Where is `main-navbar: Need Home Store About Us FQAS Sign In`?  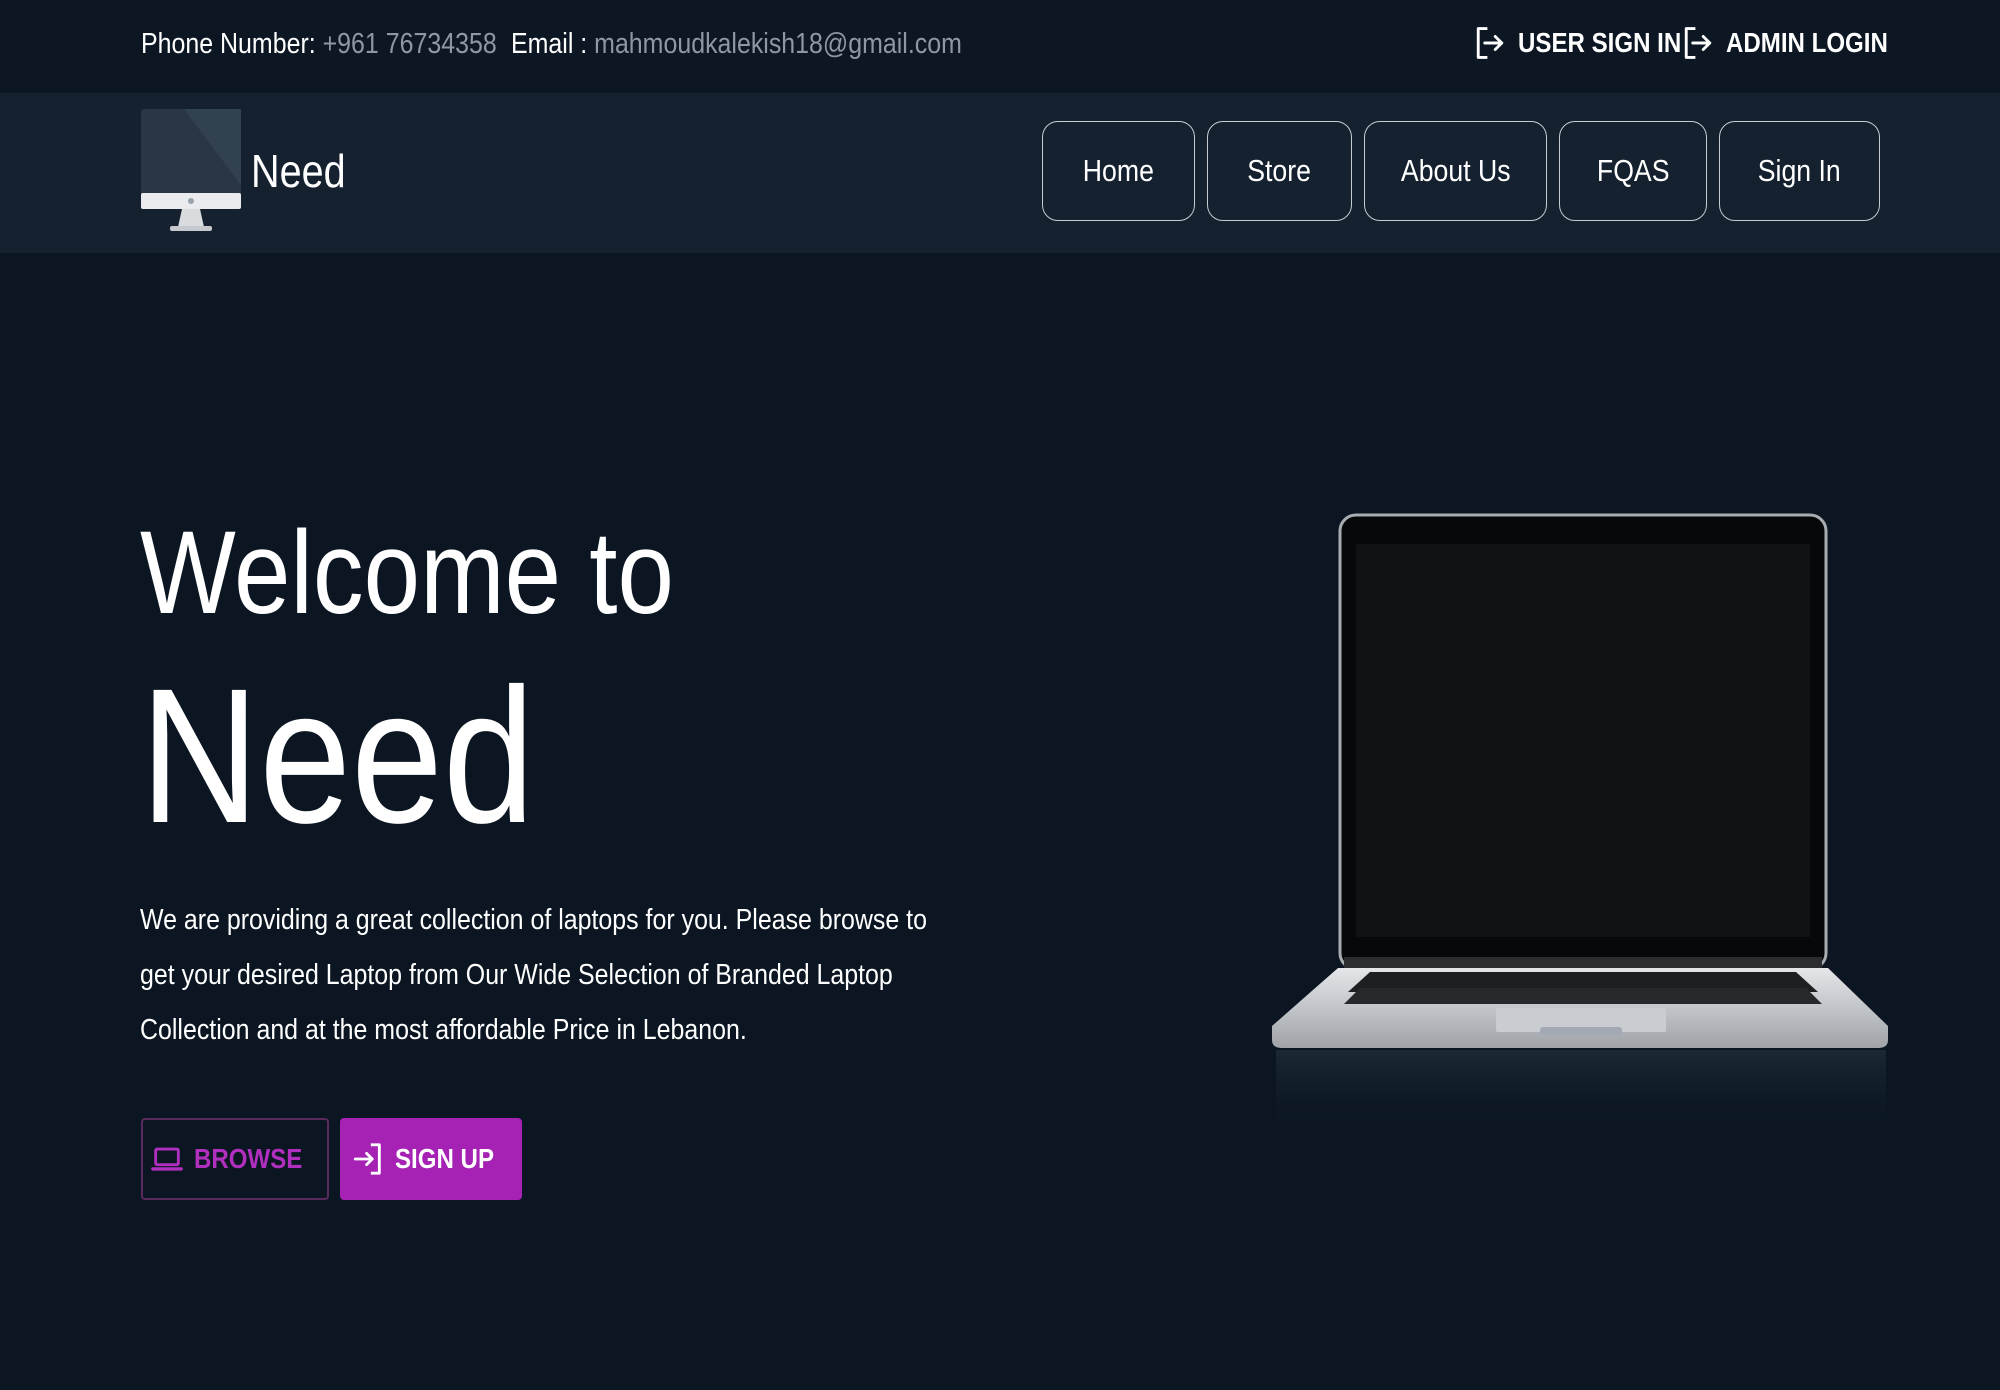
main-navbar: Need Home Store About Us FQAS Sign In is located at coordinates (1000, 173).